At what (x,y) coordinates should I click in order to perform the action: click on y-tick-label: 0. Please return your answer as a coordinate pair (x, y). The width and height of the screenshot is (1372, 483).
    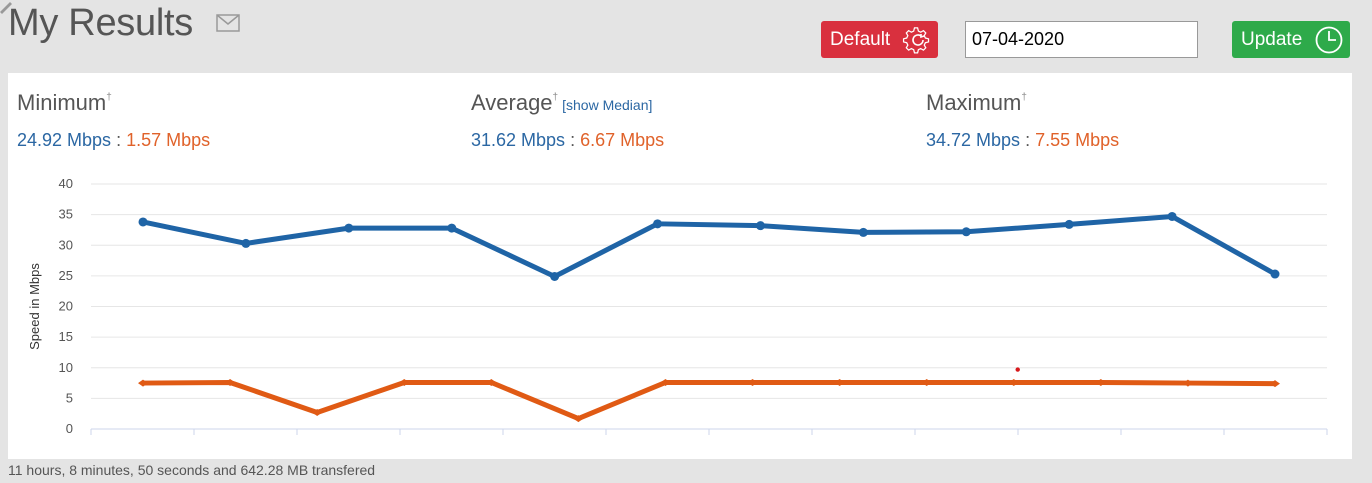
    Looking at the image, I should click on (69, 428).